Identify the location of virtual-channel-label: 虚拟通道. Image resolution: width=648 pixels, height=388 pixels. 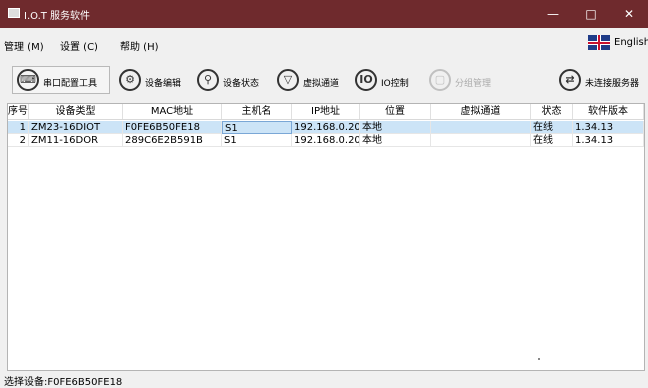
(321, 84).